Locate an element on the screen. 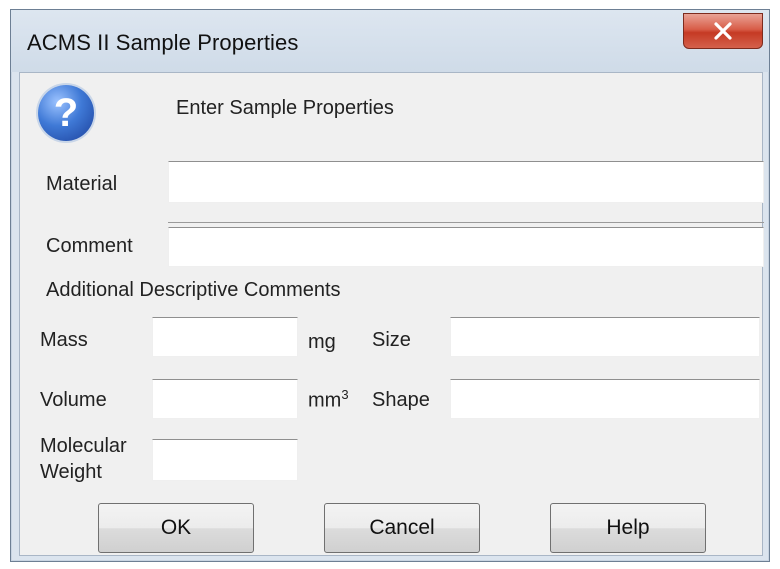  volume-unit: mm3 is located at coordinates (328, 399).